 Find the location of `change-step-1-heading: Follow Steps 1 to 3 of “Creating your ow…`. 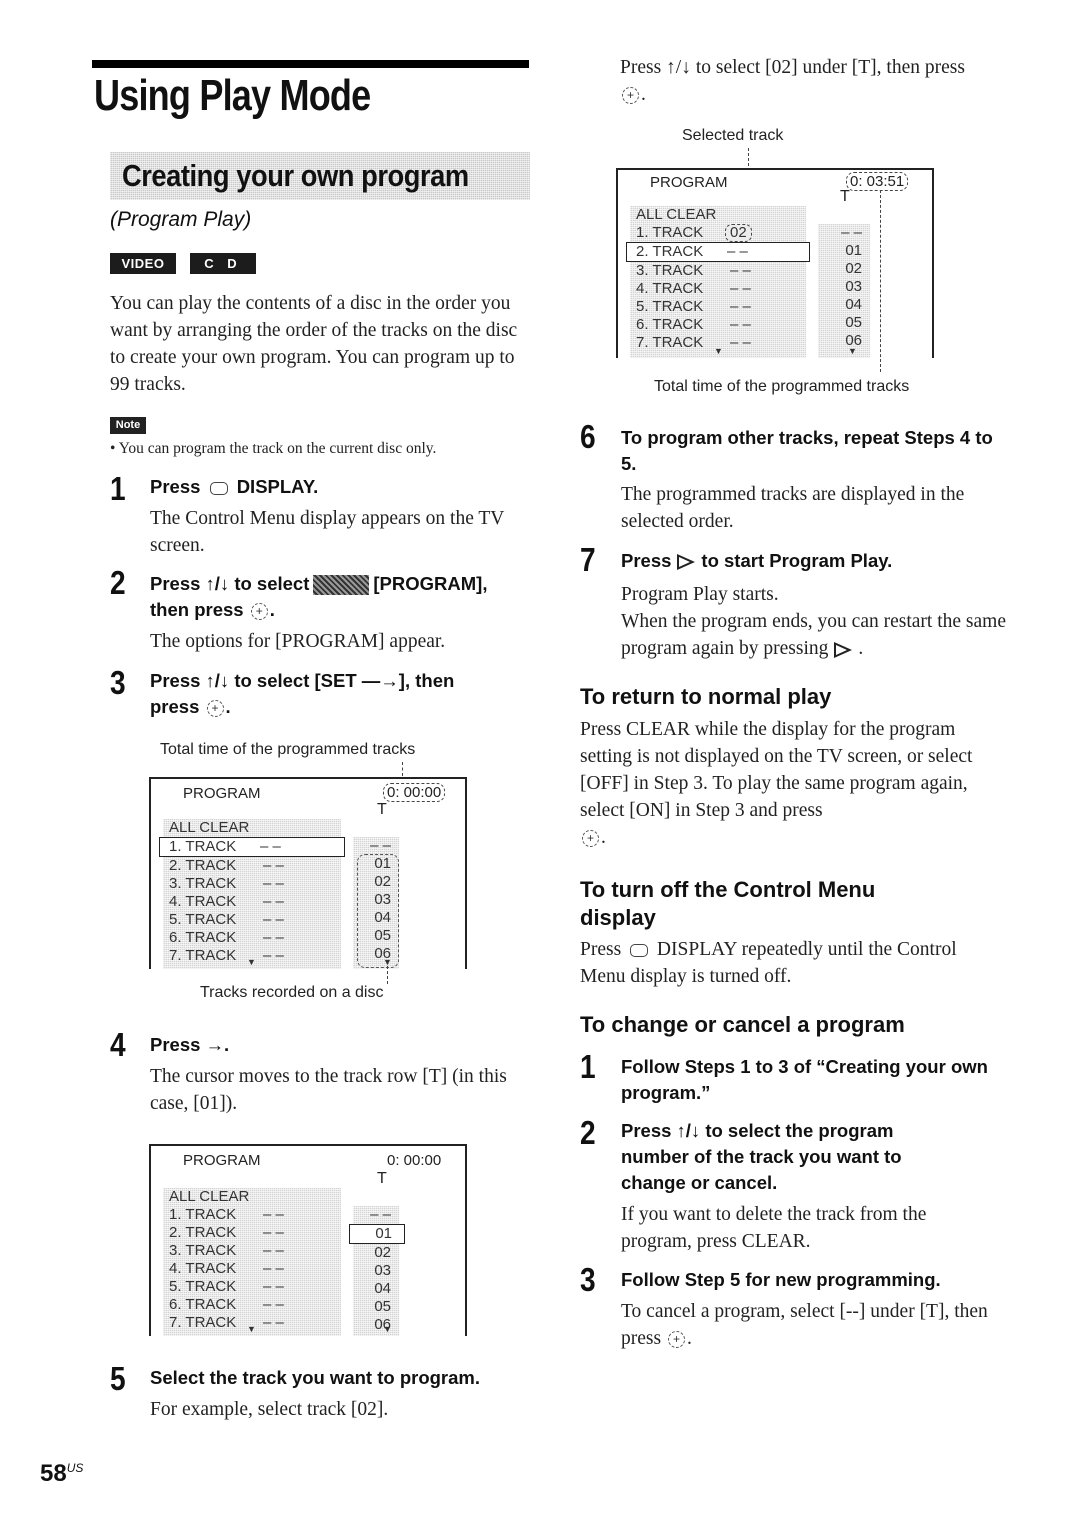

change-step-1-heading: Follow Steps 1 to 3 of “Creating your ow… is located at coordinates (804, 1079).